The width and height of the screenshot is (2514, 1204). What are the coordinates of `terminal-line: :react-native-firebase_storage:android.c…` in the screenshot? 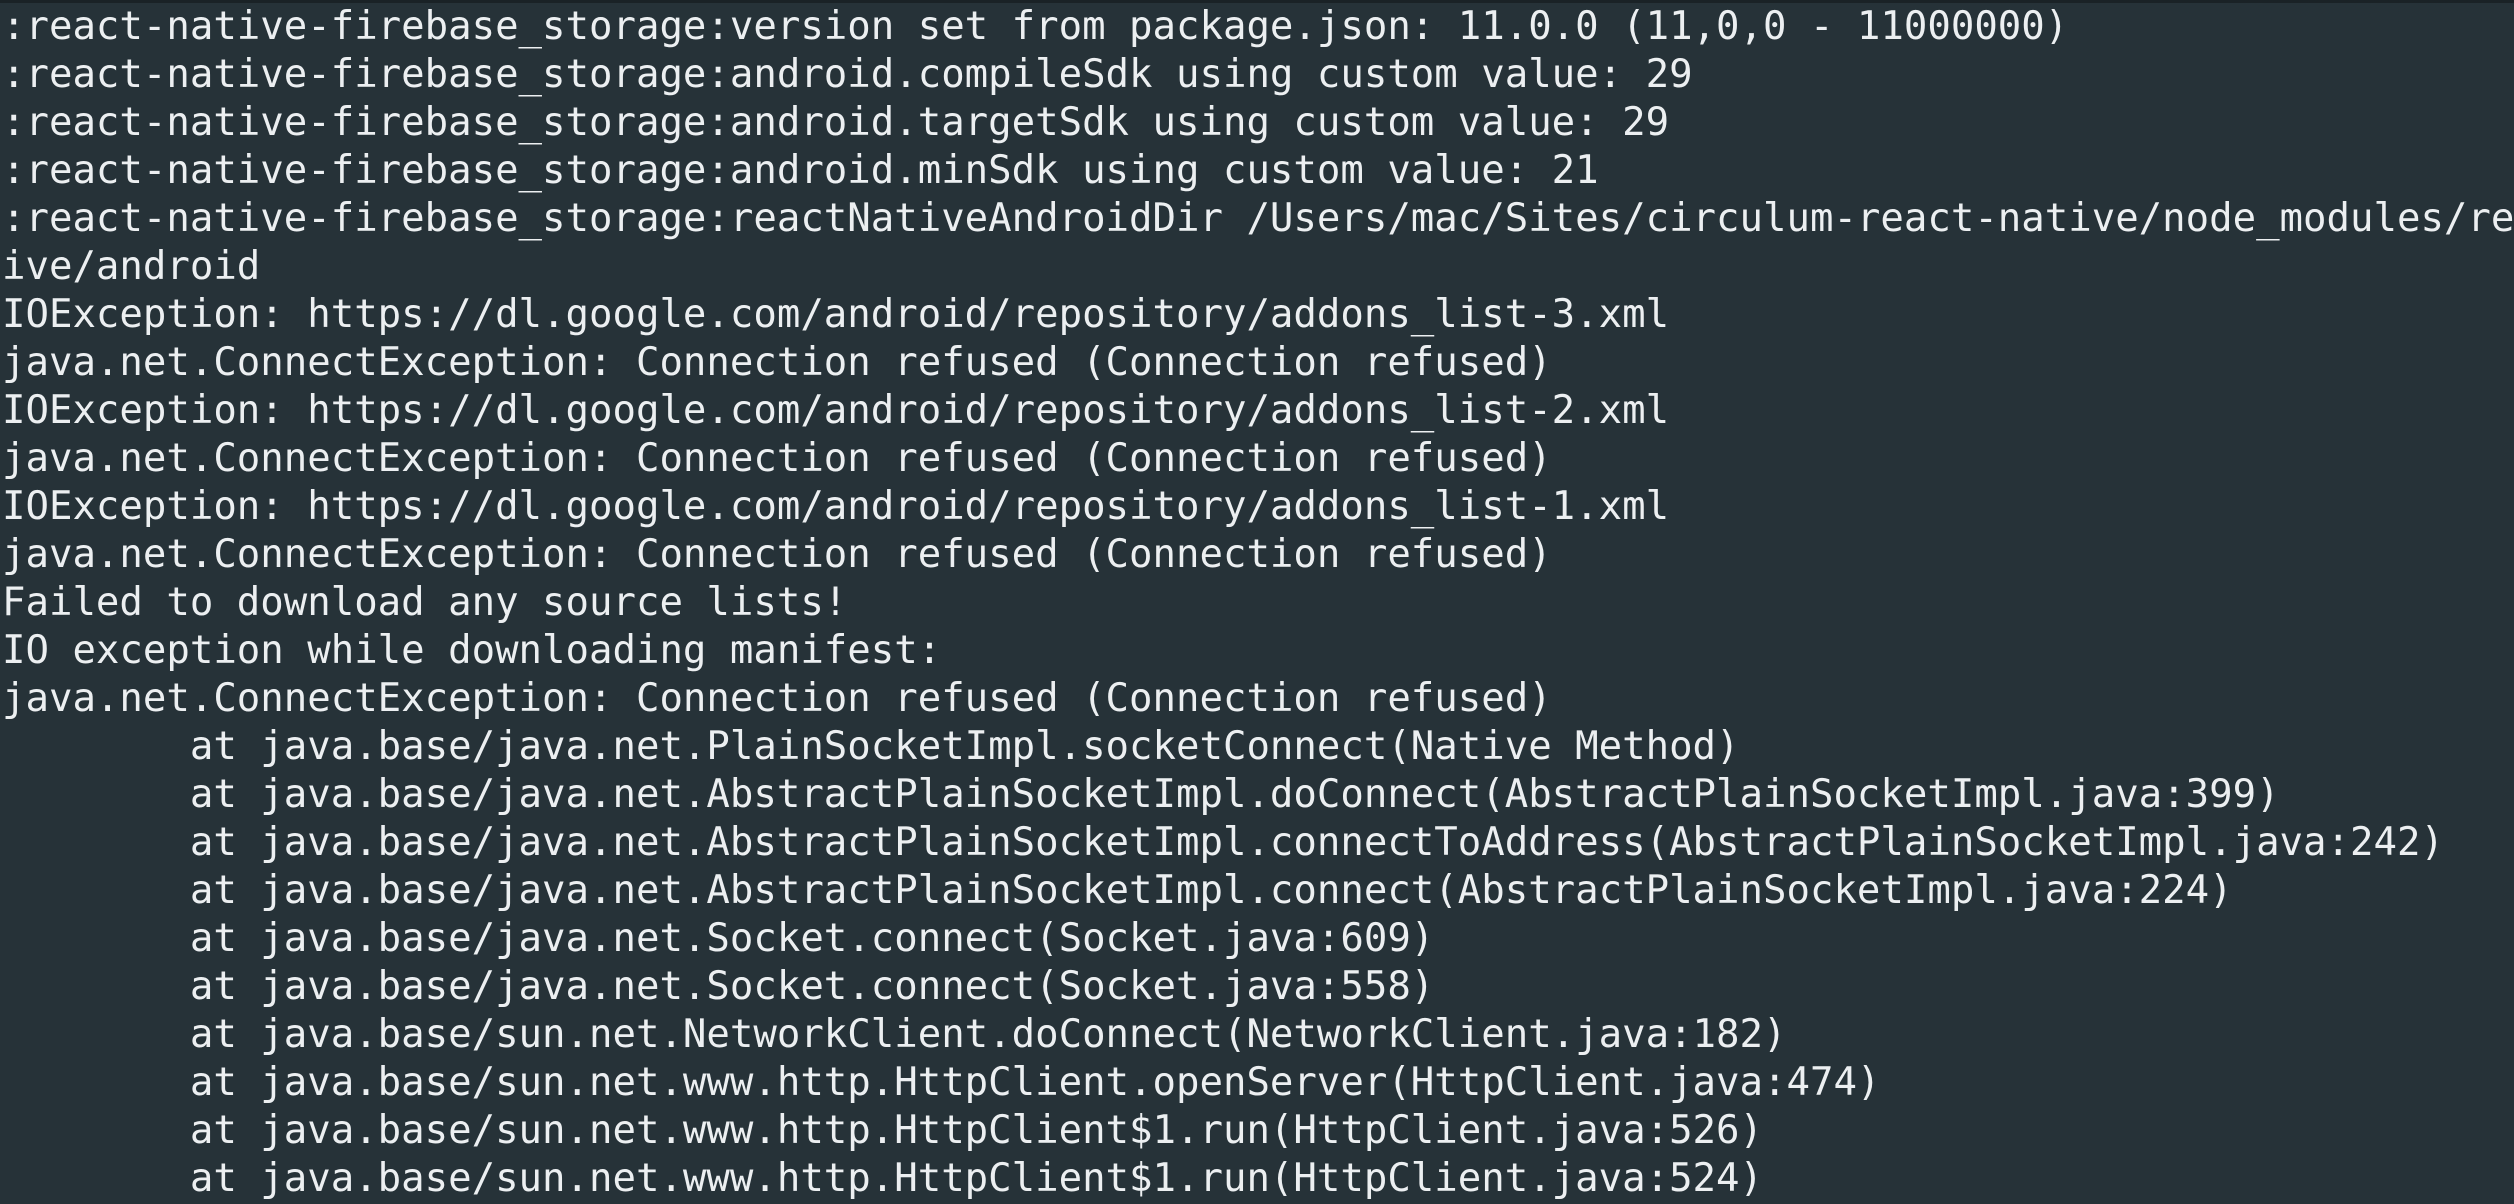 It's located at (847, 74).